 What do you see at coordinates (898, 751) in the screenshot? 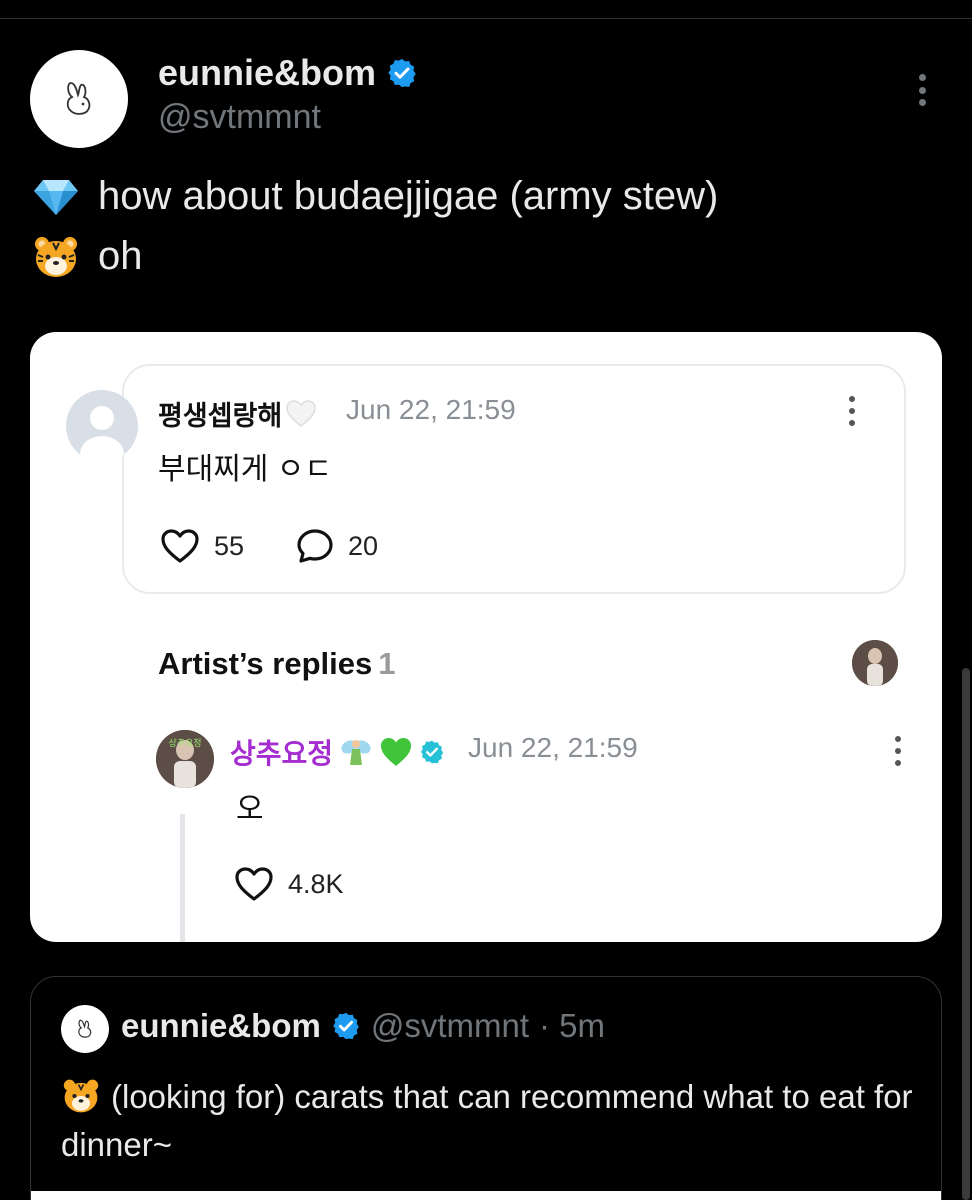
I see `reply-more-icon` at bounding box center [898, 751].